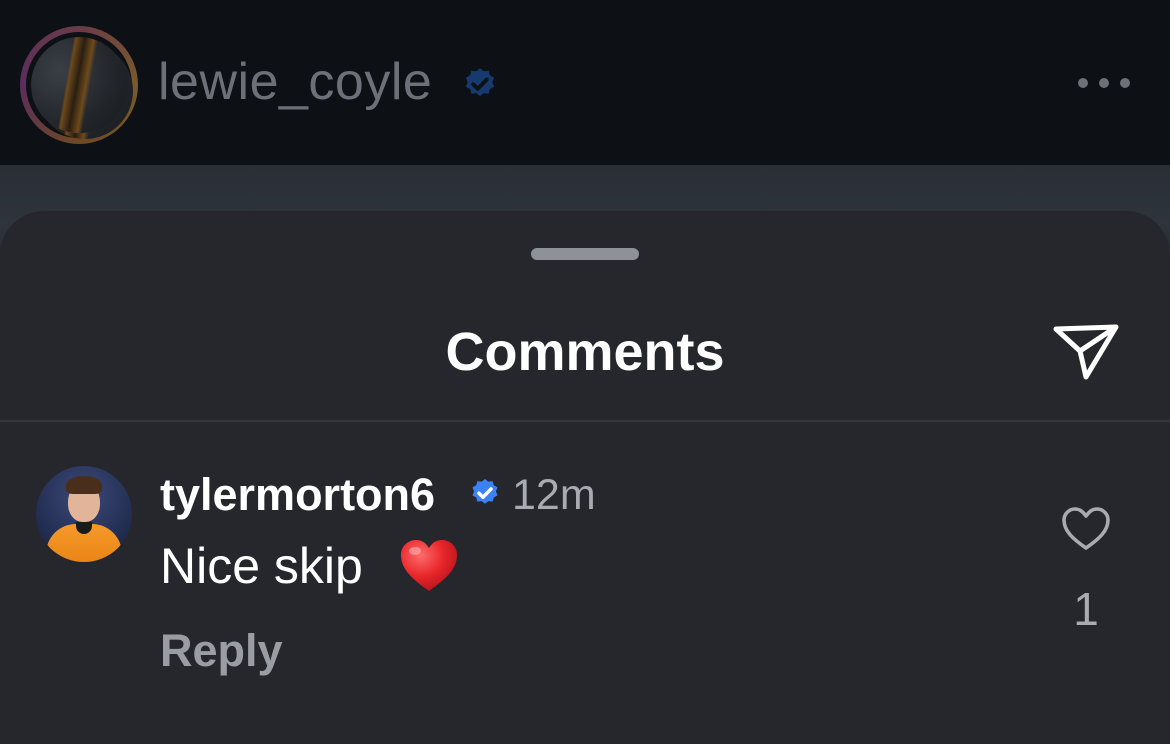  Describe the element at coordinates (84, 514) in the screenshot. I see `commenter-avatar` at that location.